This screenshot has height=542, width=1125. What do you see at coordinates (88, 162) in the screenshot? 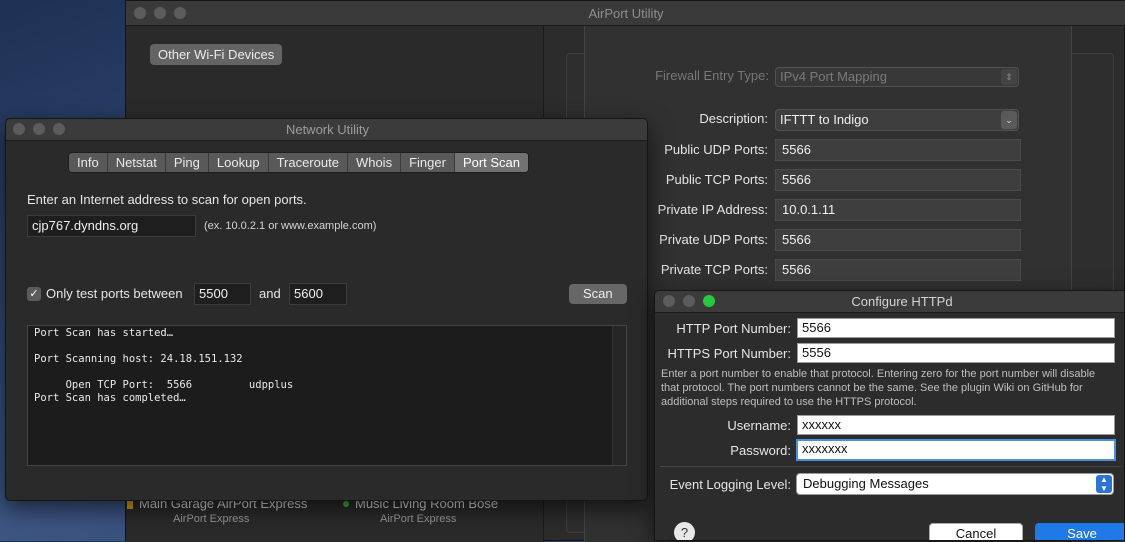
I see `tab-info: Info` at bounding box center [88, 162].